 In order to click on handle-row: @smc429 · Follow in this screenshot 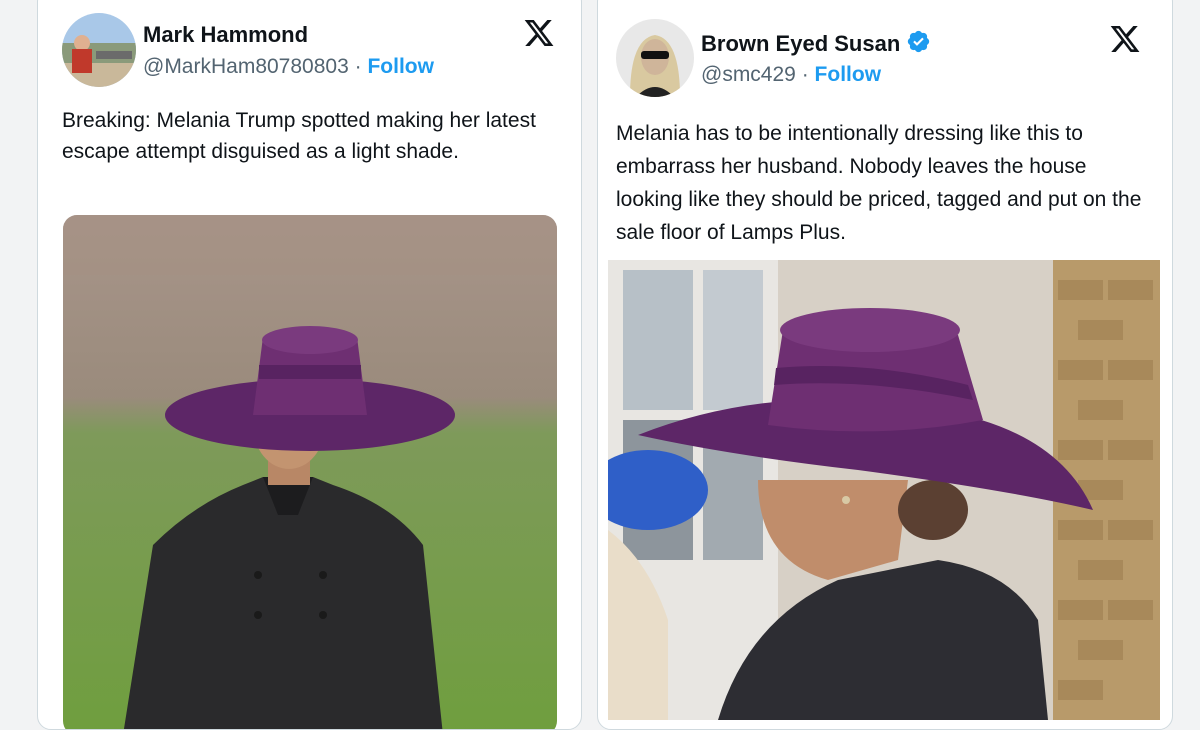, I will do `click(791, 75)`.